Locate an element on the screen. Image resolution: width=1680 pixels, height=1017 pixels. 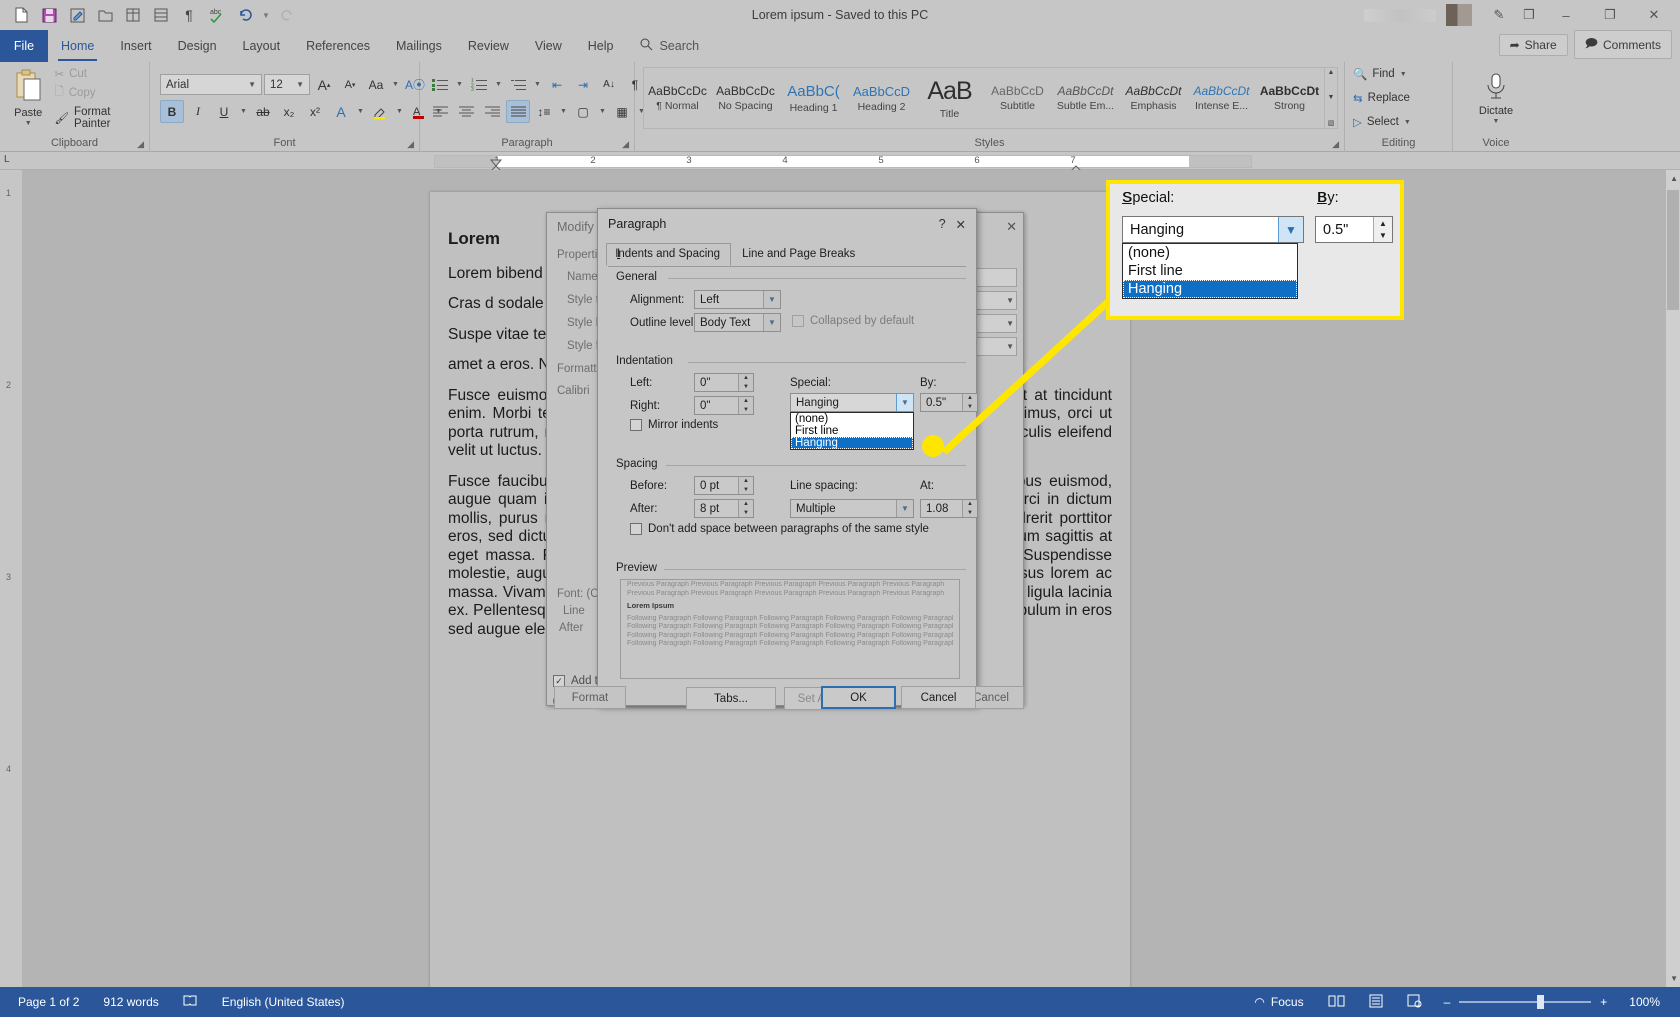
pen-icon: ✎ is located at coordinates (1499, 15).